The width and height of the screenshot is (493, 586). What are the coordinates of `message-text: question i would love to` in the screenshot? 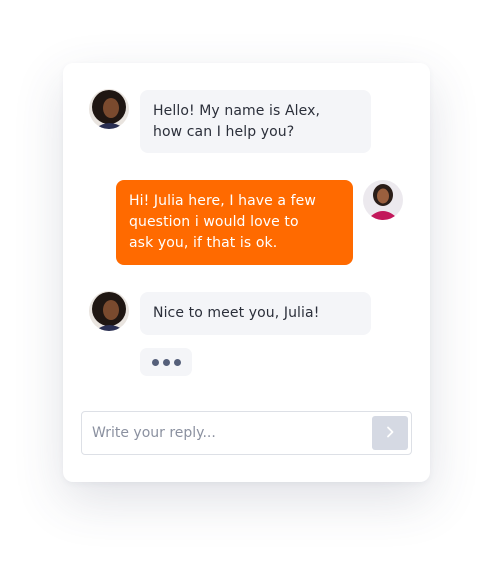 It's located at (214, 222).